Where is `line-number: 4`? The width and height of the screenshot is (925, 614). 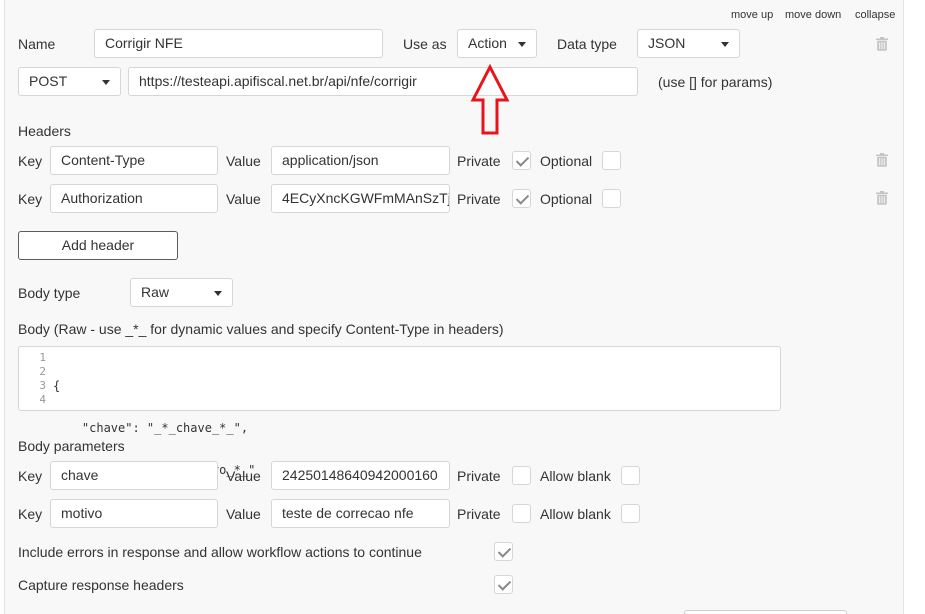 line-number: 4 is located at coordinates (42, 399).